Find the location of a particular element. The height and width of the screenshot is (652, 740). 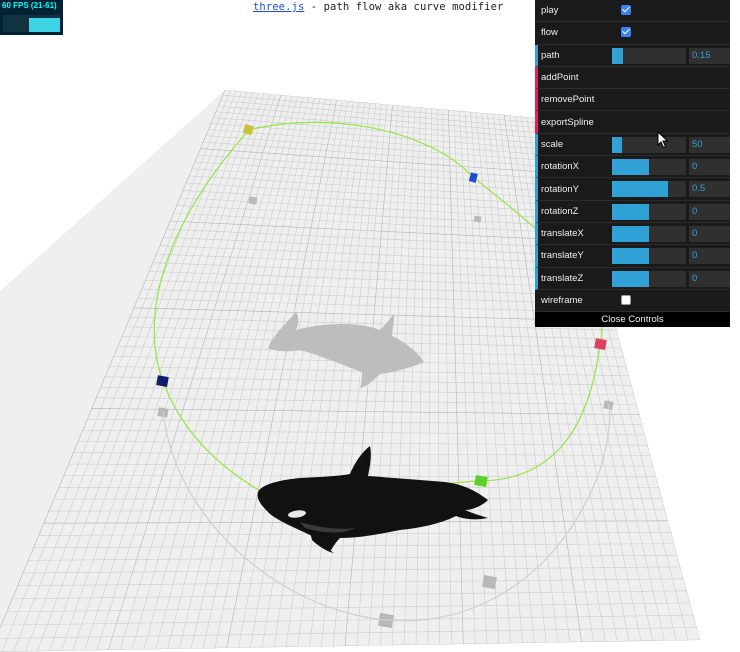

translate-z-value-input: 0 is located at coordinates (709, 278).